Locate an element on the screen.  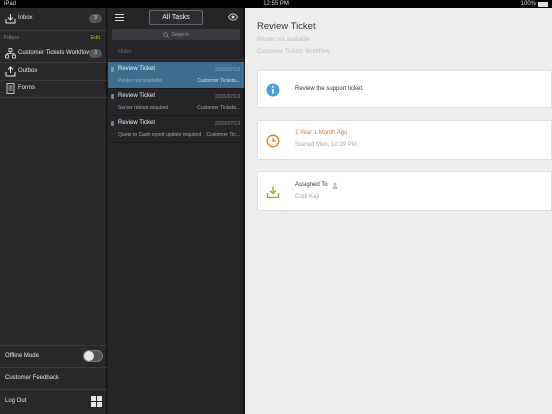
started-time: Started Mon, 10:39 PM is located at coordinates (326, 145).